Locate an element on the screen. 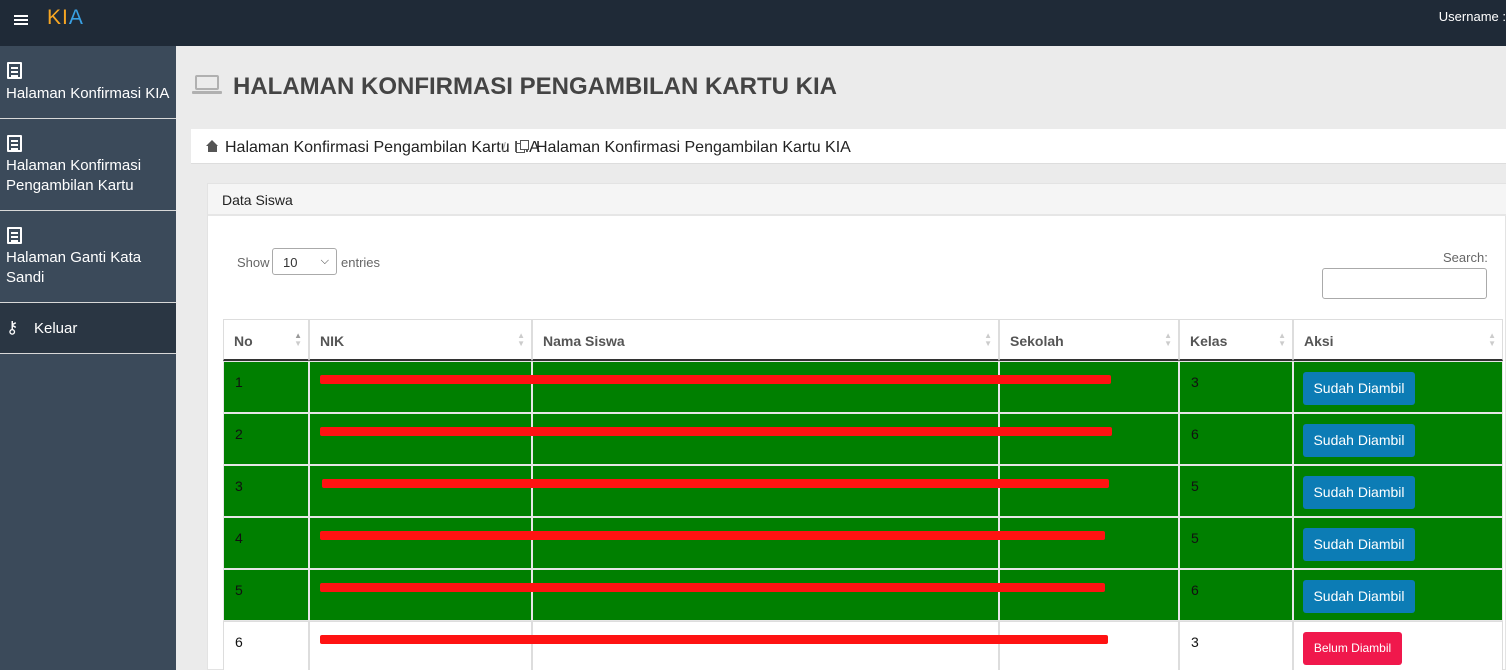 This screenshot has width=1506, height=670. column-header-label: Aksi is located at coordinates (1319, 341).